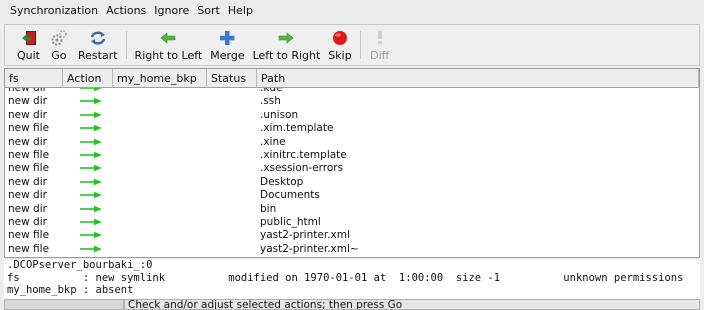 The width and height of the screenshot is (704, 310). What do you see at coordinates (340, 55) in the screenshot?
I see `skip-label: Skip` at bounding box center [340, 55].